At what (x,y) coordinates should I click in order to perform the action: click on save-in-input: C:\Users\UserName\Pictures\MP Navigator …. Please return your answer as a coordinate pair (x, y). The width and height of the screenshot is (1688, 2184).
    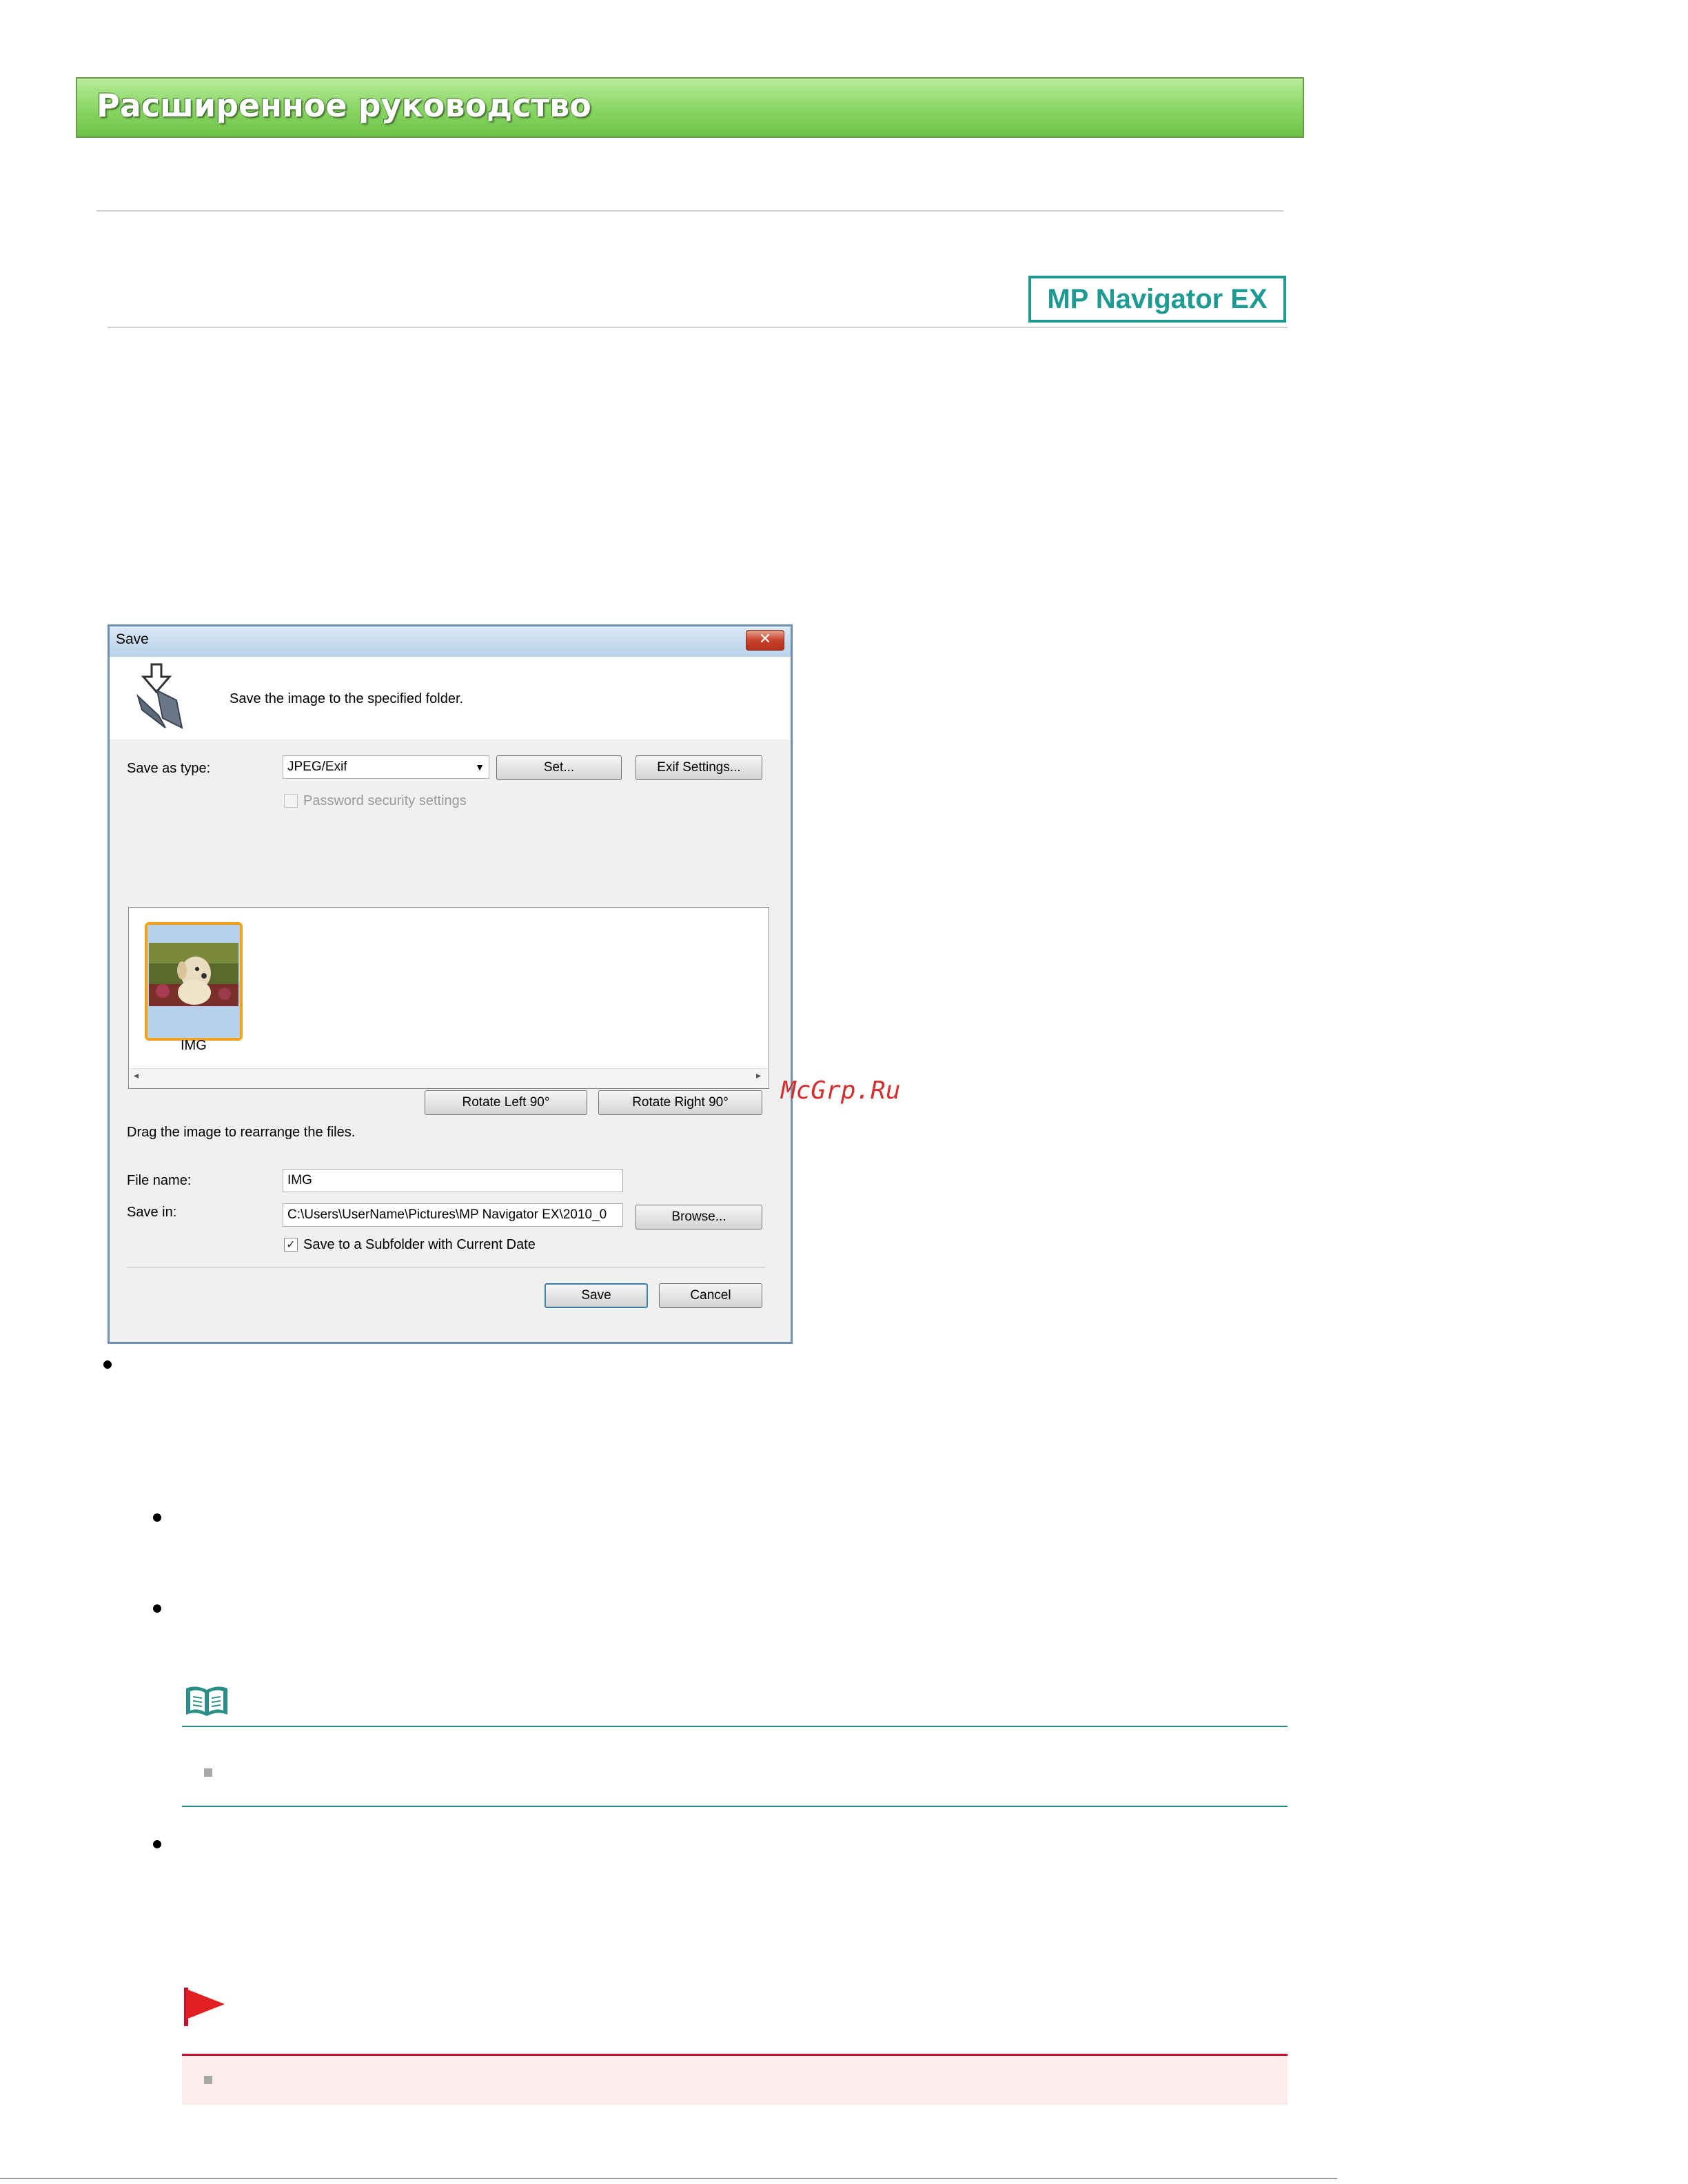
    Looking at the image, I should click on (453, 1215).